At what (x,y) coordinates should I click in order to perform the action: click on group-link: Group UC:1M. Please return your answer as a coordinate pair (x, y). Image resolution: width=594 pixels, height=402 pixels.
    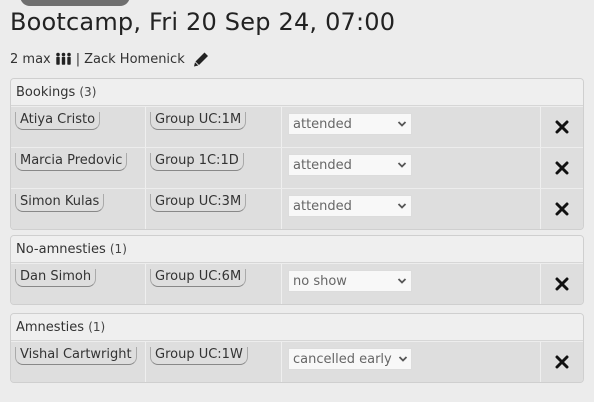
    Looking at the image, I should click on (198, 121).